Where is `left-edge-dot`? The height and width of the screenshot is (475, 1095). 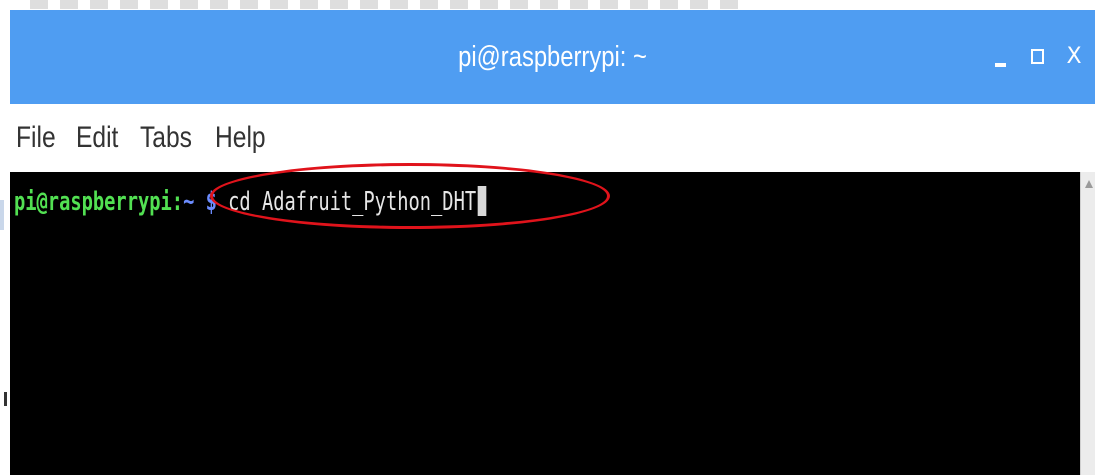 left-edge-dot is located at coordinates (5, 399).